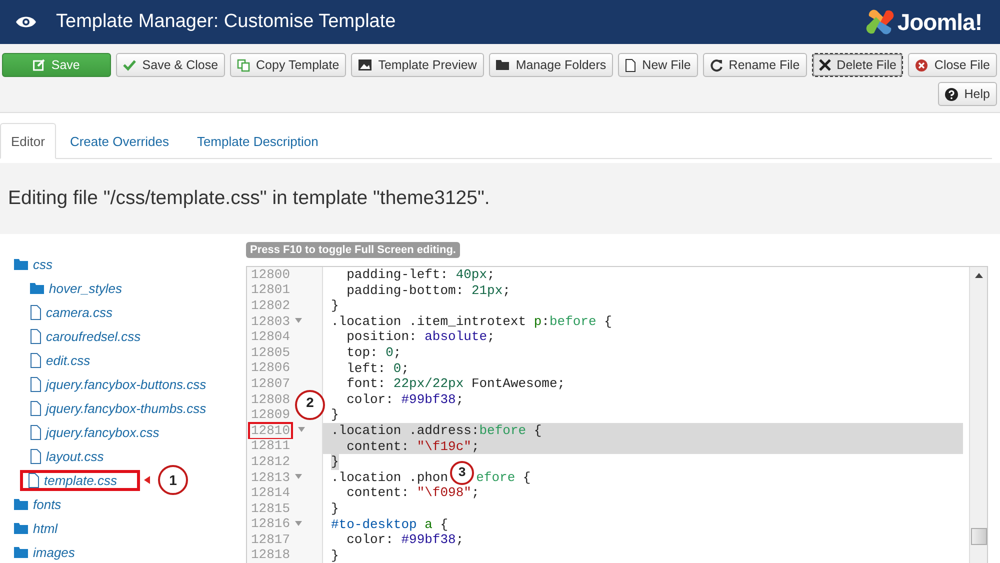  I want to click on folder-item: fonts, so click(38, 504).